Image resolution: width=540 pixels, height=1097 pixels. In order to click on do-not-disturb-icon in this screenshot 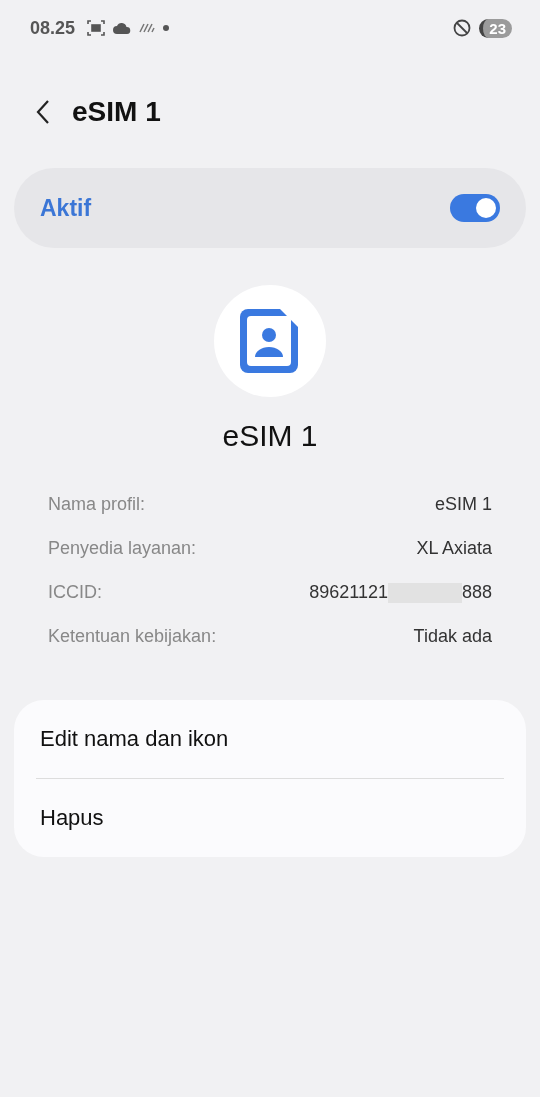, I will do `click(462, 28)`.